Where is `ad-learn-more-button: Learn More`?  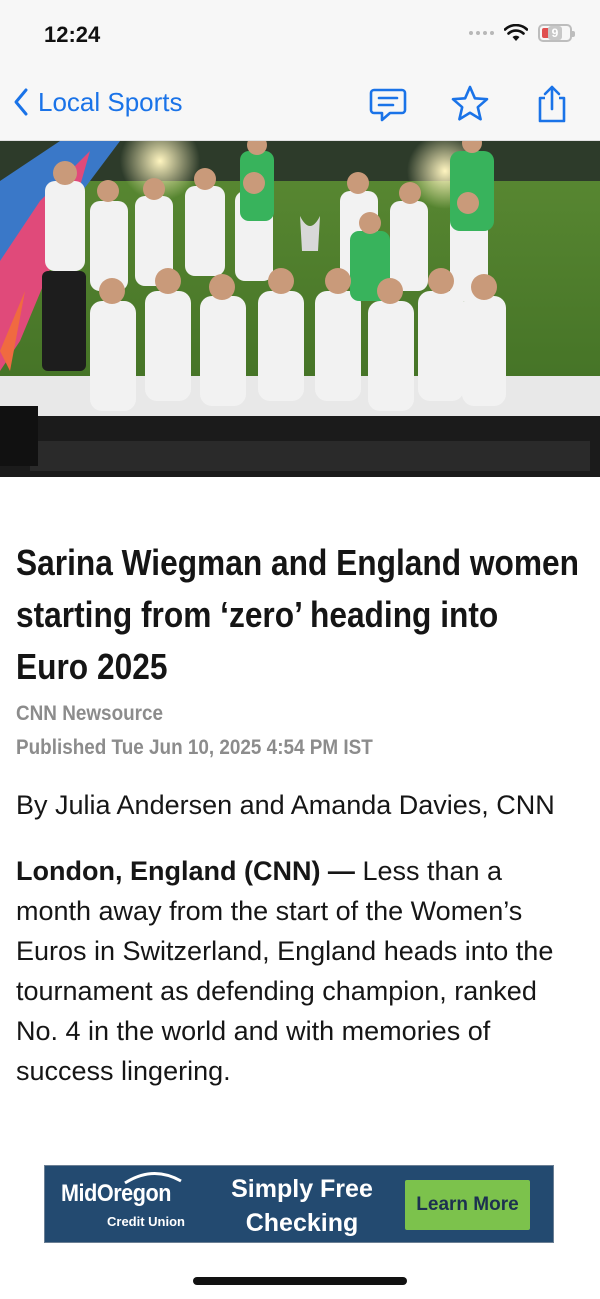
ad-learn-more-button: Learn More is located at coordinates (467, 1205).